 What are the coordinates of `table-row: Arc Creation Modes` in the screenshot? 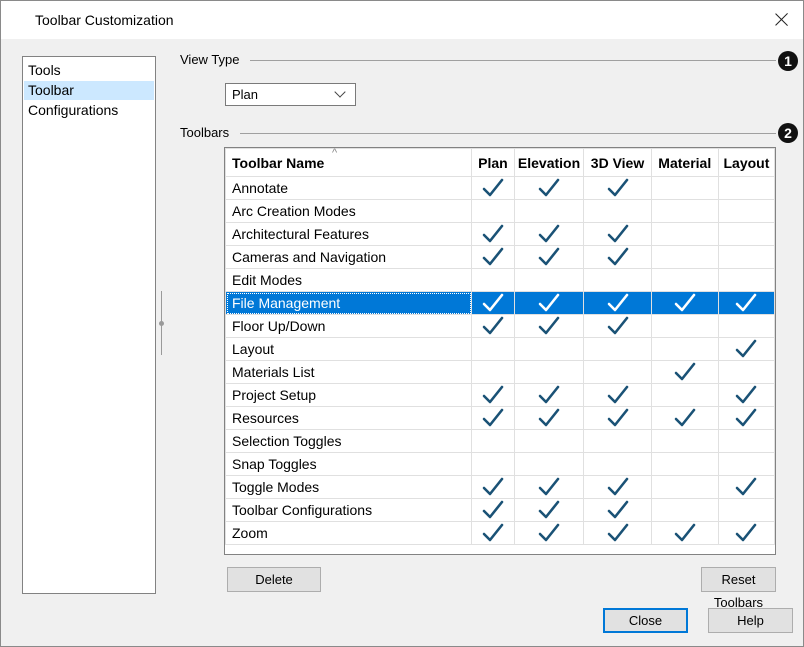 It's located at (500, 211).